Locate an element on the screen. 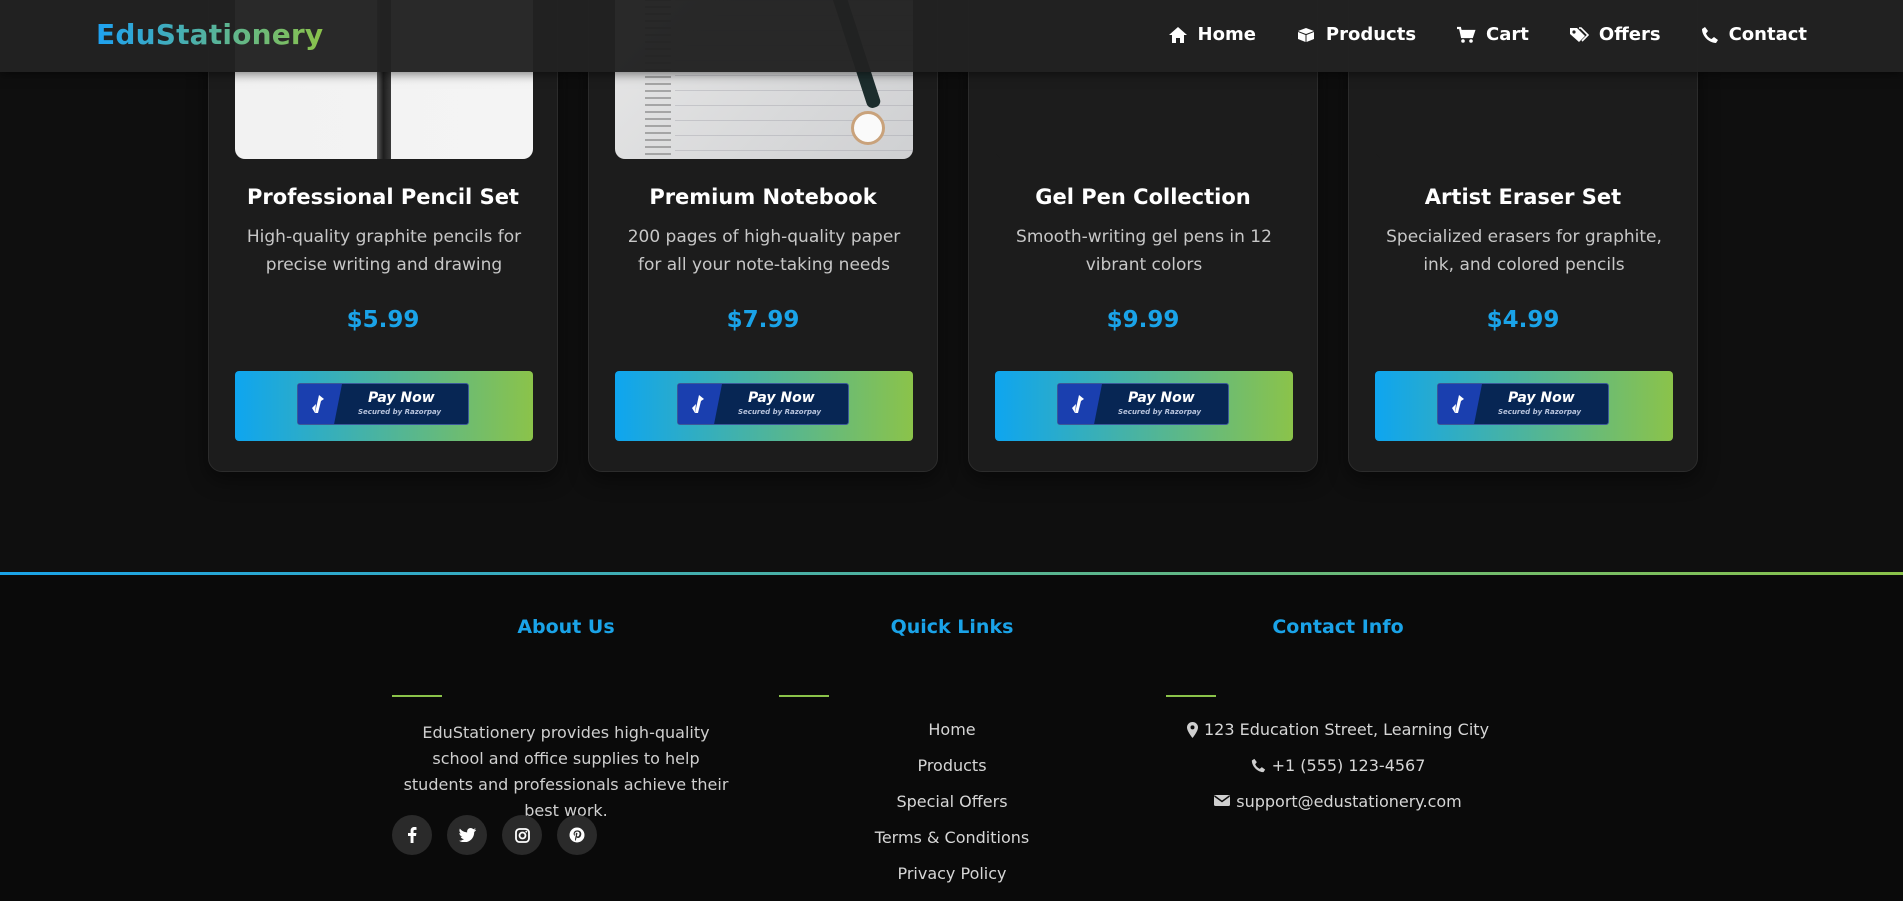 This screenshot has height=901, width=1903. product-price: $9.99 is located at coordinates (1143, 320).